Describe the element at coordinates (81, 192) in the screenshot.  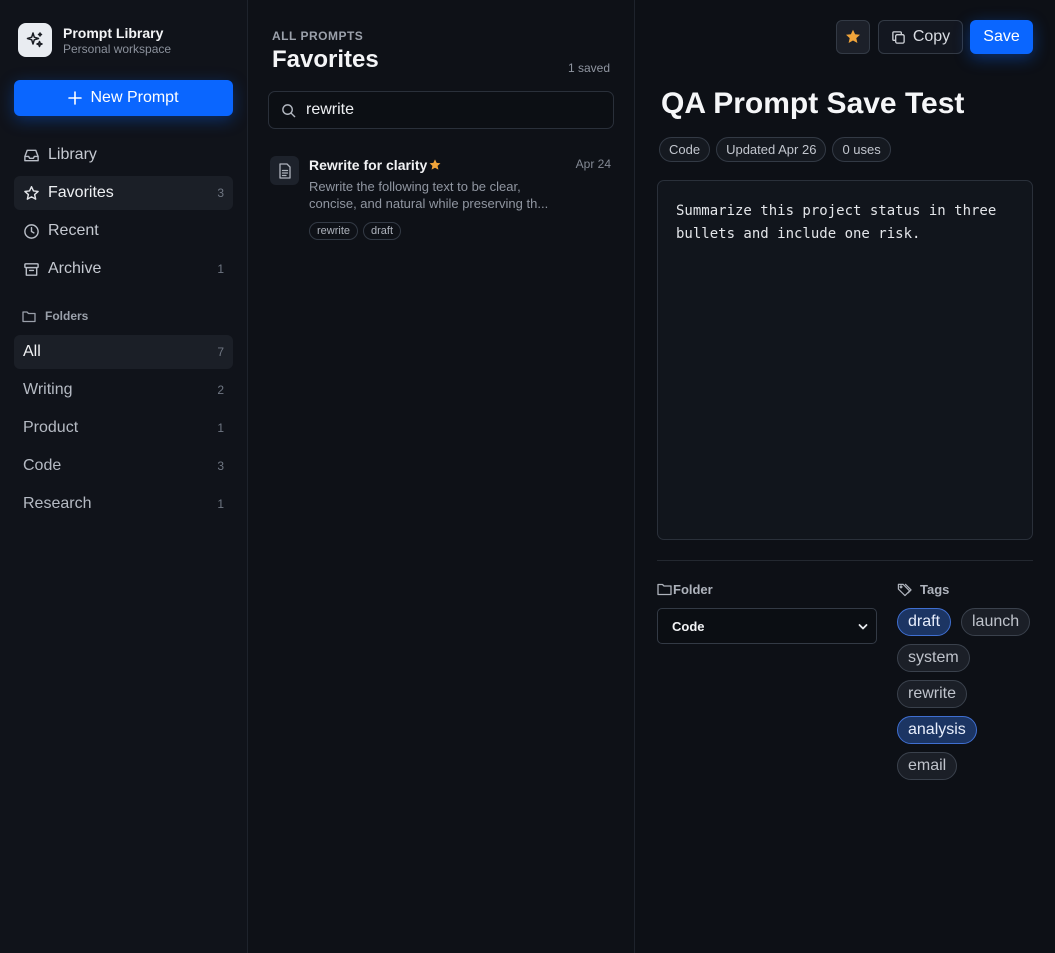
I see `nav-favorites-label: Favorites` at that location.